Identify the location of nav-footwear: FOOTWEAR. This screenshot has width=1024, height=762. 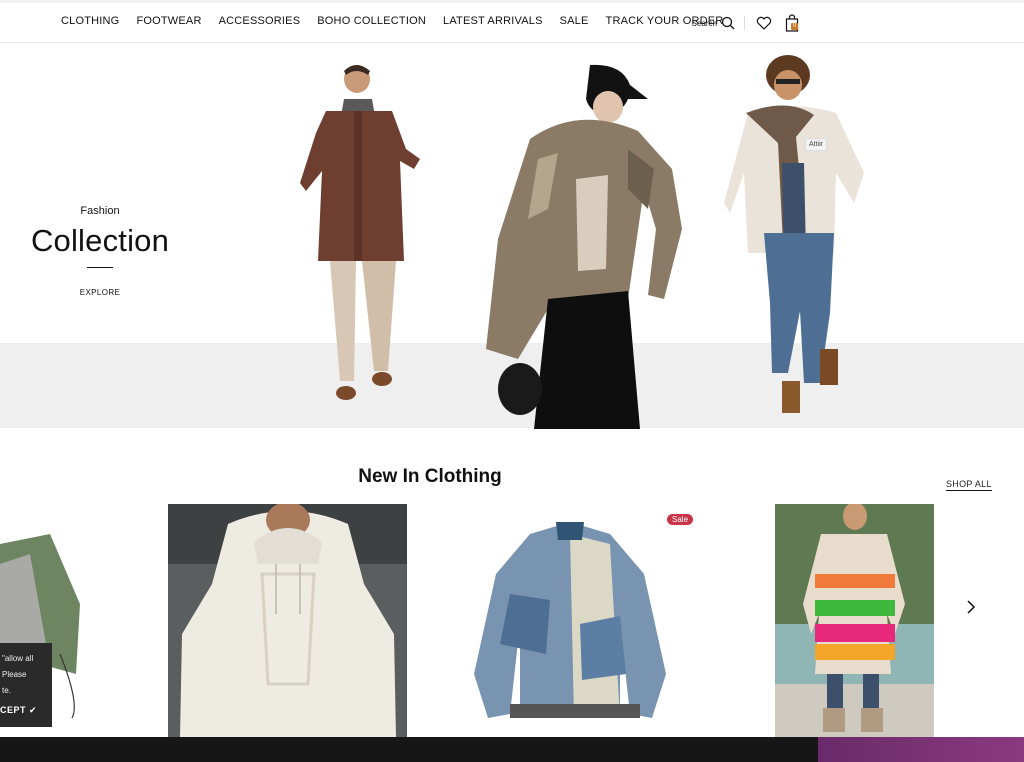
(168, 21).